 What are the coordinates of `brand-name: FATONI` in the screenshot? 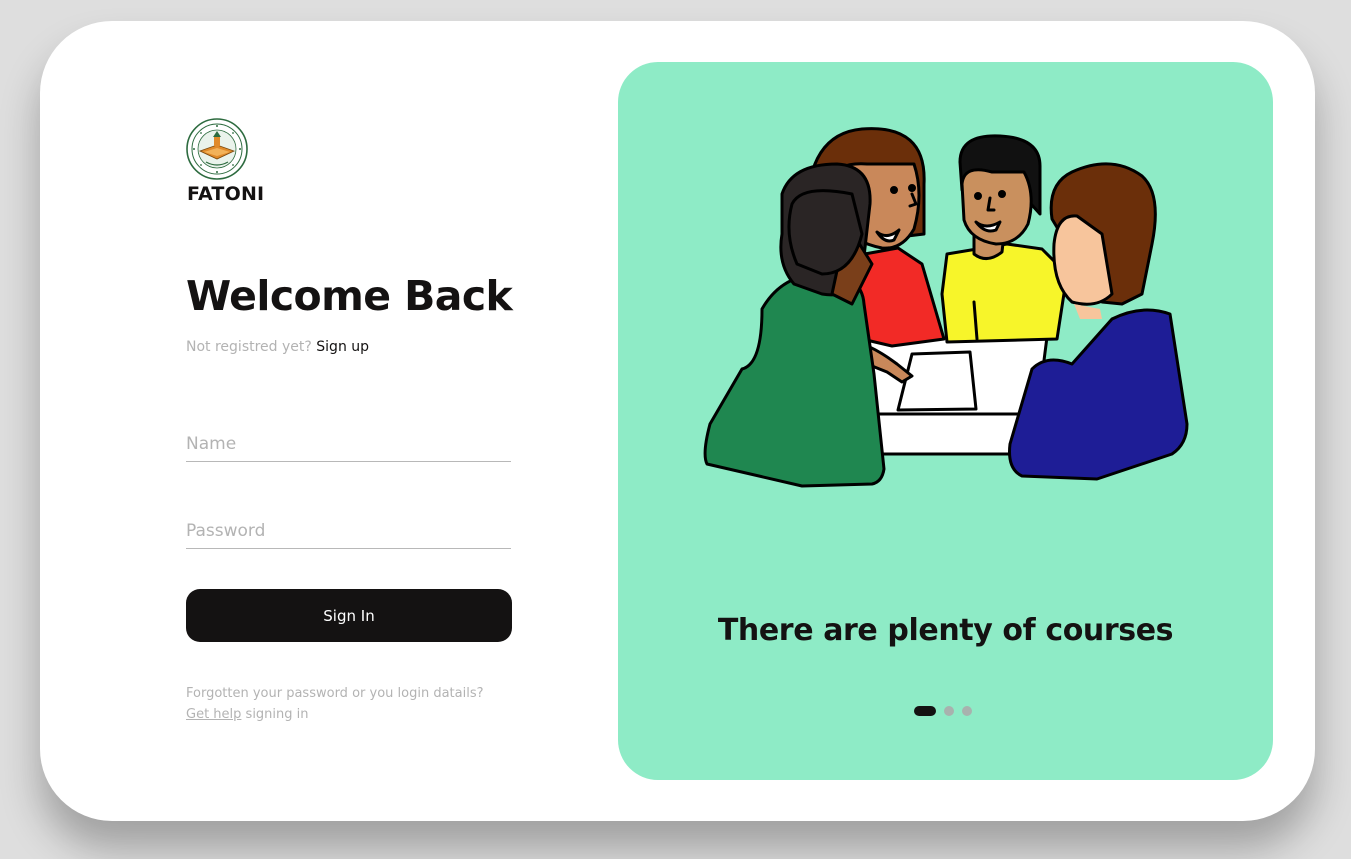 It's located at (226, 194).